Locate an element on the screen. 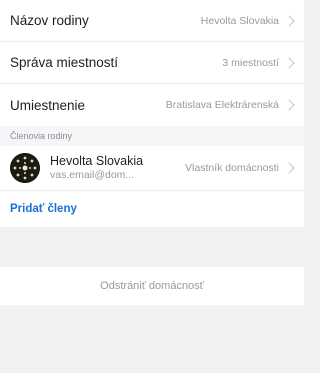 The width and height of the screenshot is (320, 373). avatar is located at coordinates (25, 168).